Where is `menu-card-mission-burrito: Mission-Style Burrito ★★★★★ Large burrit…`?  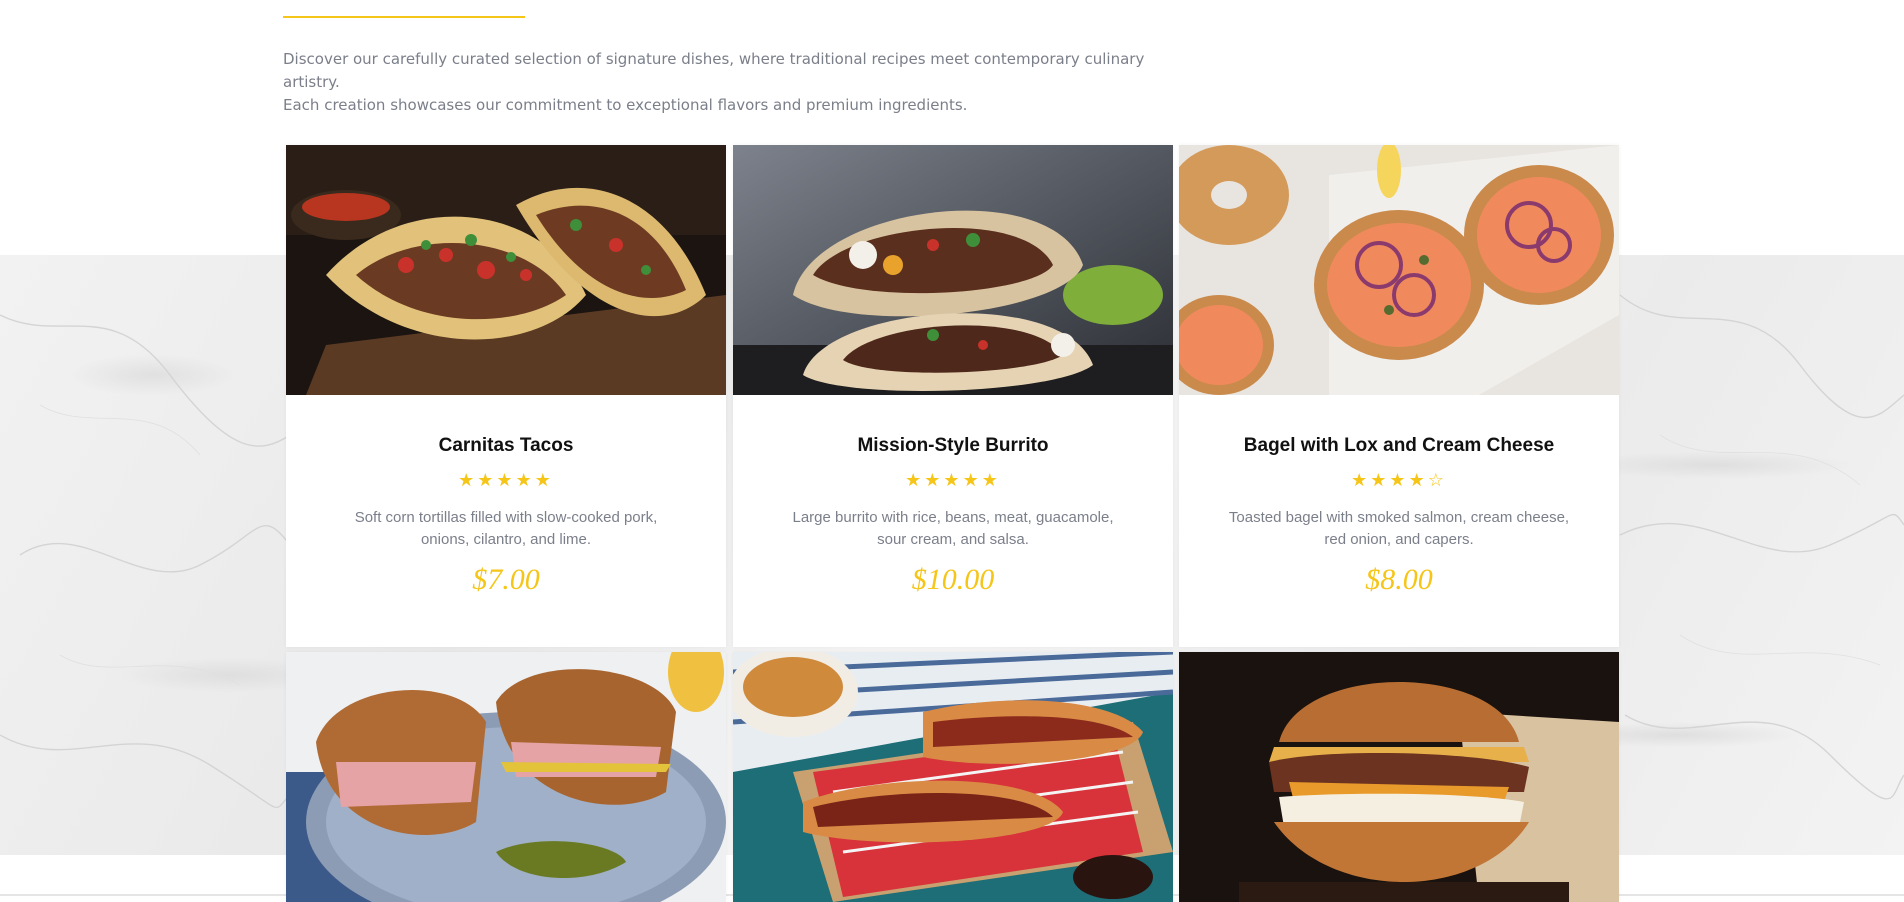
menu-card-mission-burrito: Mission-Style Burrito ★★★★★ Large burrit… is located at coordinates (953, 396).